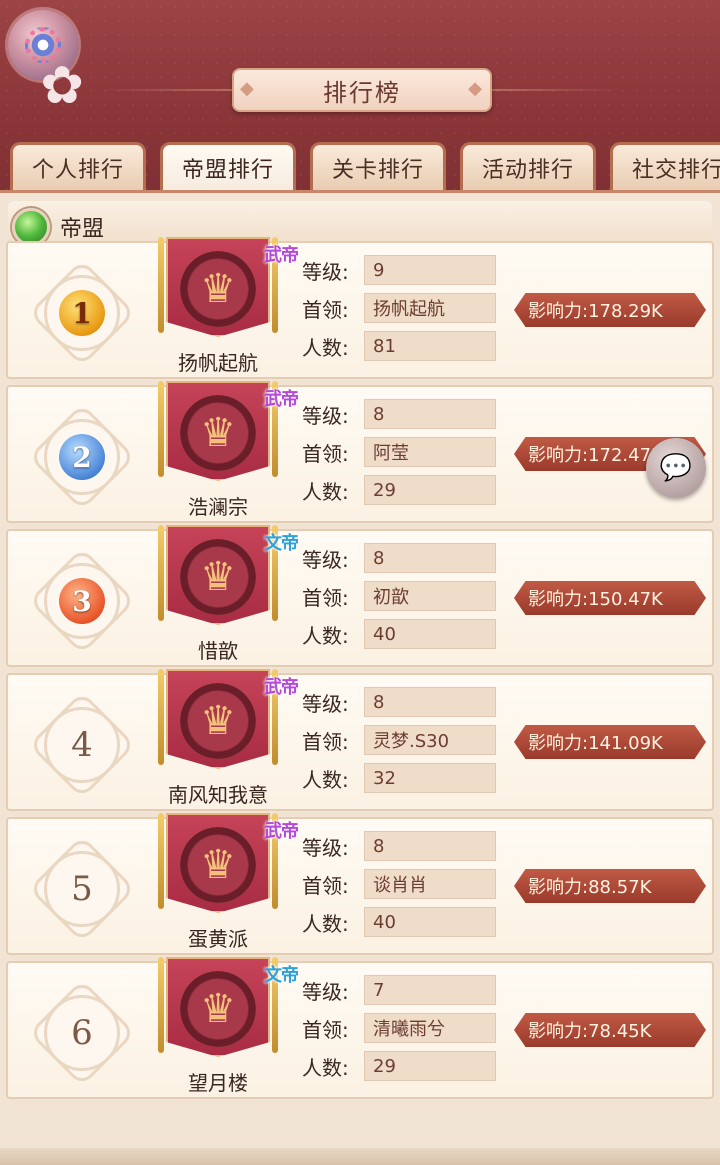 This screenshot has width=720, height=1165. What do you see at coordinates (82, 229) in the screenshot?
I see `section-label: 帝盟` at bounding box center [82, 229].